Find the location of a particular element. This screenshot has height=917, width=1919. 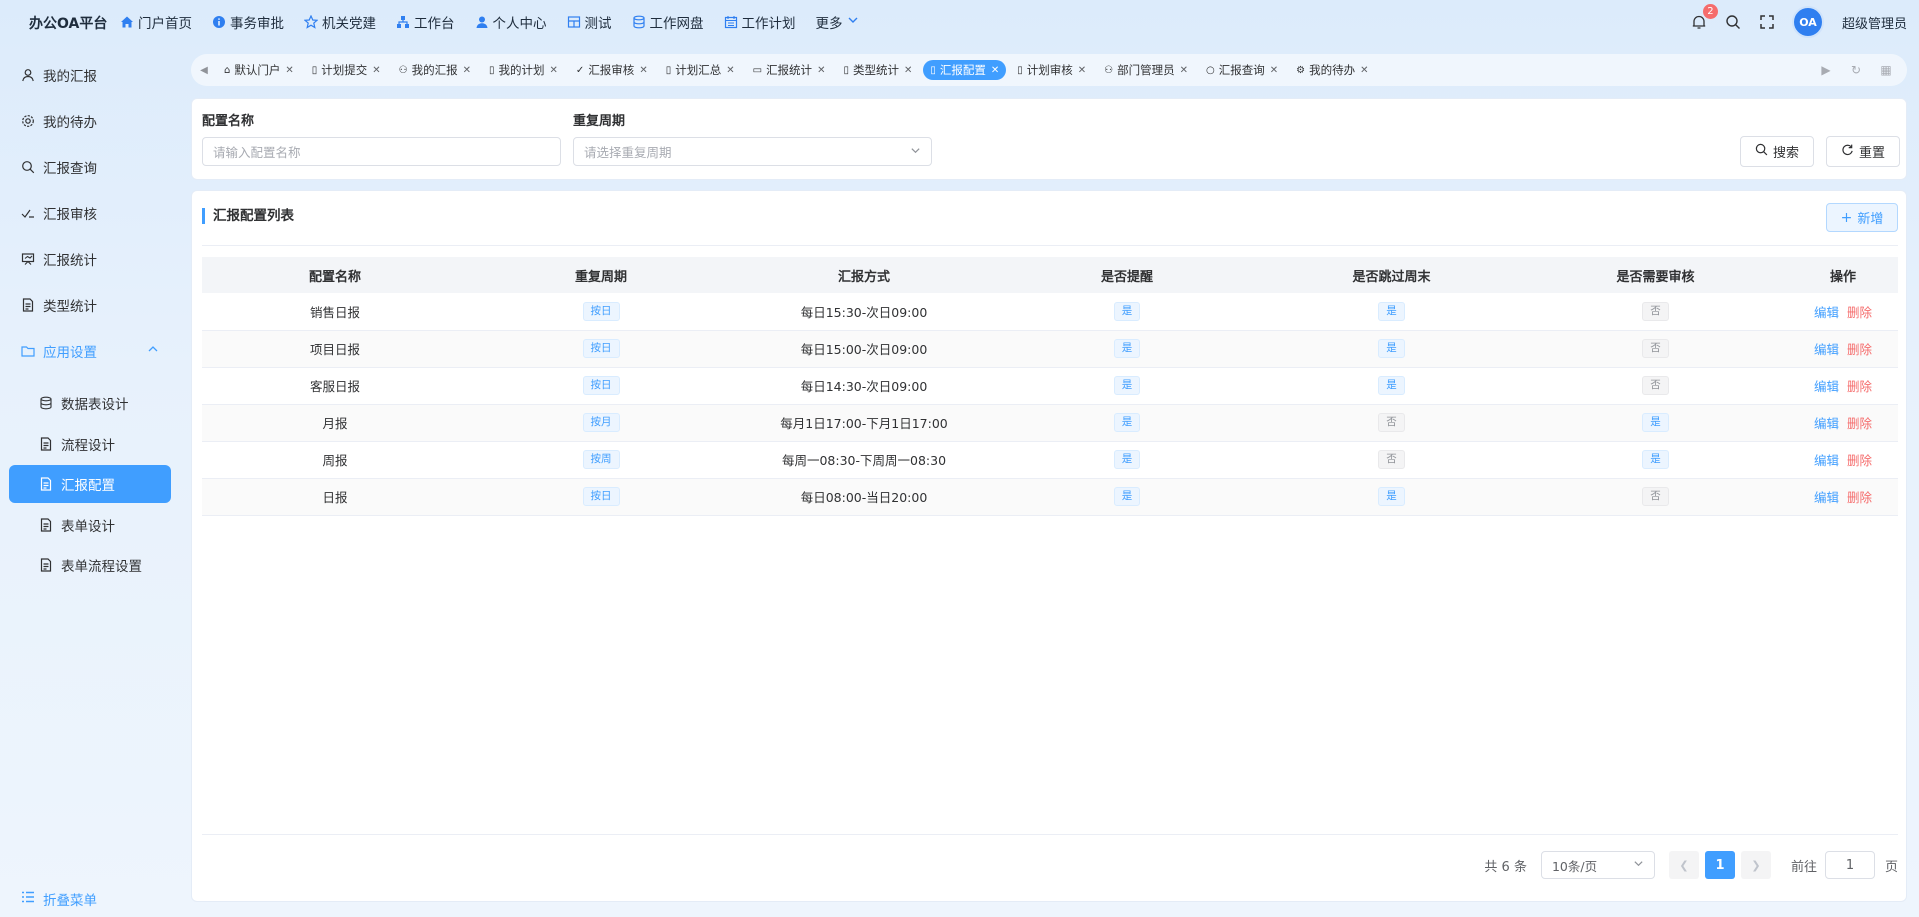

tab-plan-summary: ▯ 计划汇总 ✕ is located at coordinates (700, 70).